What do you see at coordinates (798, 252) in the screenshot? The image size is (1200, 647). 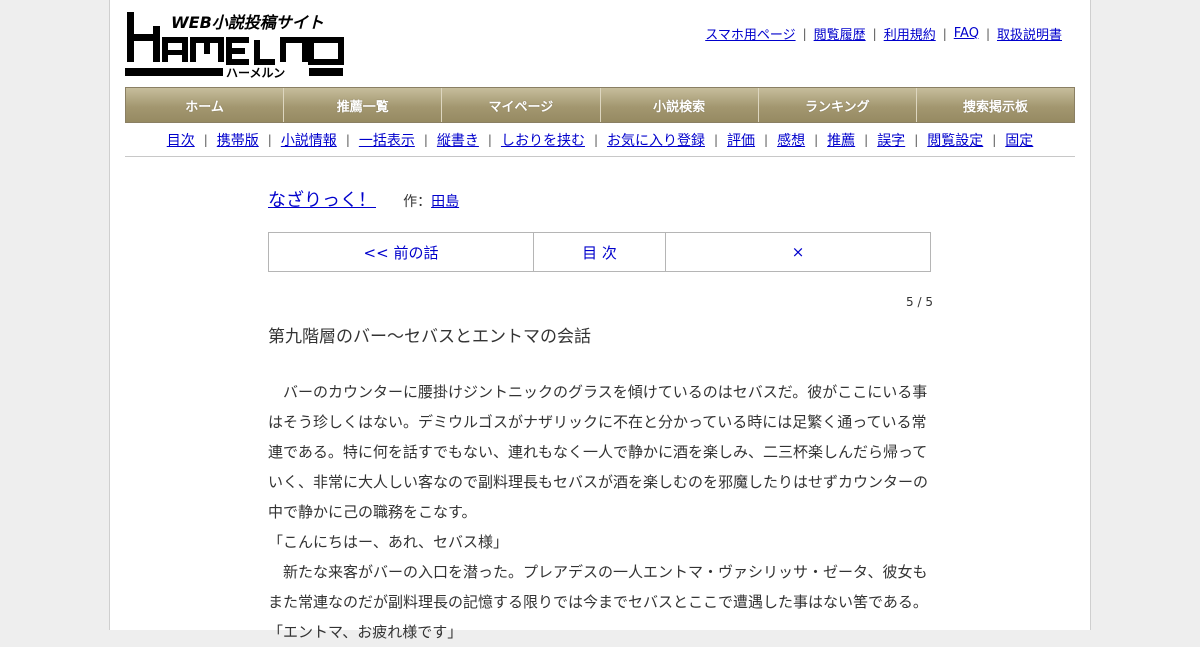 I see `close-button: ×` at bounding box center [798, 252].